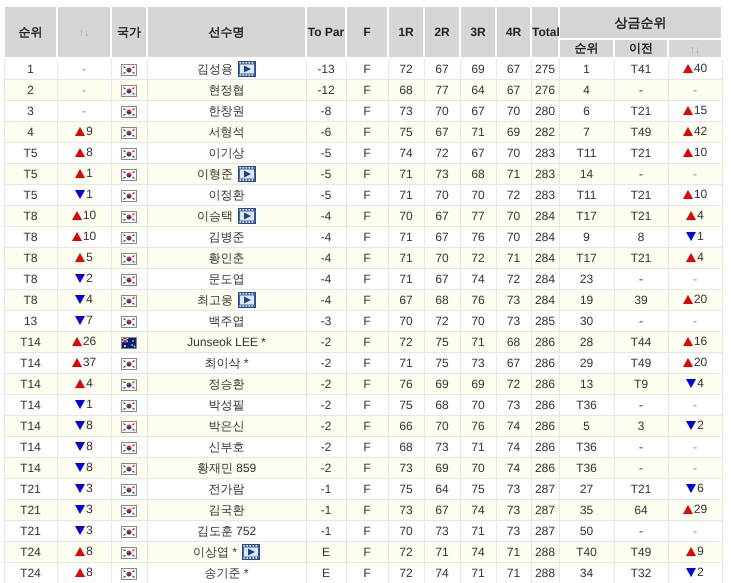 This screenshot has height=583, width=733. Describe the element at coordinates (640, 22) in the screenshot. I see `column-group-header: 상금순위` at that location.